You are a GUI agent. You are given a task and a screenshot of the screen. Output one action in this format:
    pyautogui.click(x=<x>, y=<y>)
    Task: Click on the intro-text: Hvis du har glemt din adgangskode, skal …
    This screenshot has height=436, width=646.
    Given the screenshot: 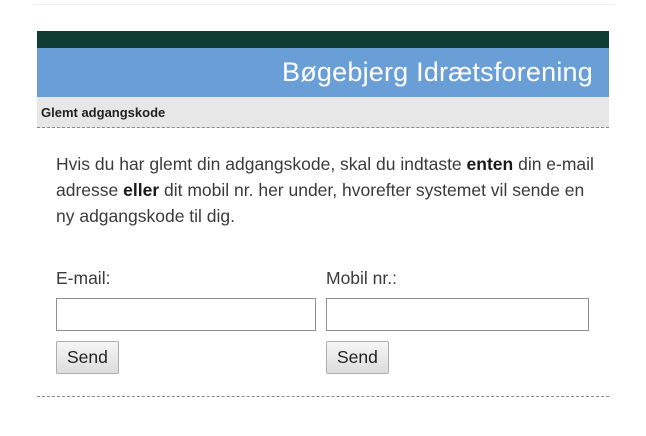 What is the action you would take?
    pyautogui.click(x=326, y=190)
    